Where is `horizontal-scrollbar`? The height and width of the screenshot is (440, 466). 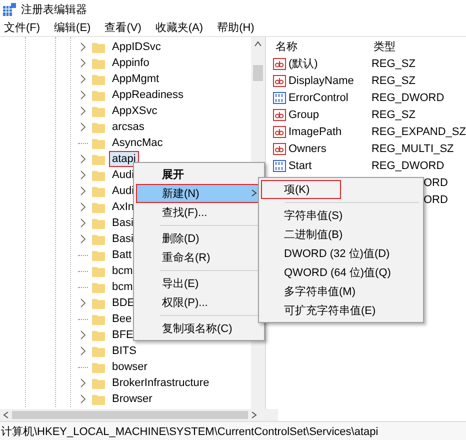
horizontal-scrollbar is located at coordinates (139, 415).